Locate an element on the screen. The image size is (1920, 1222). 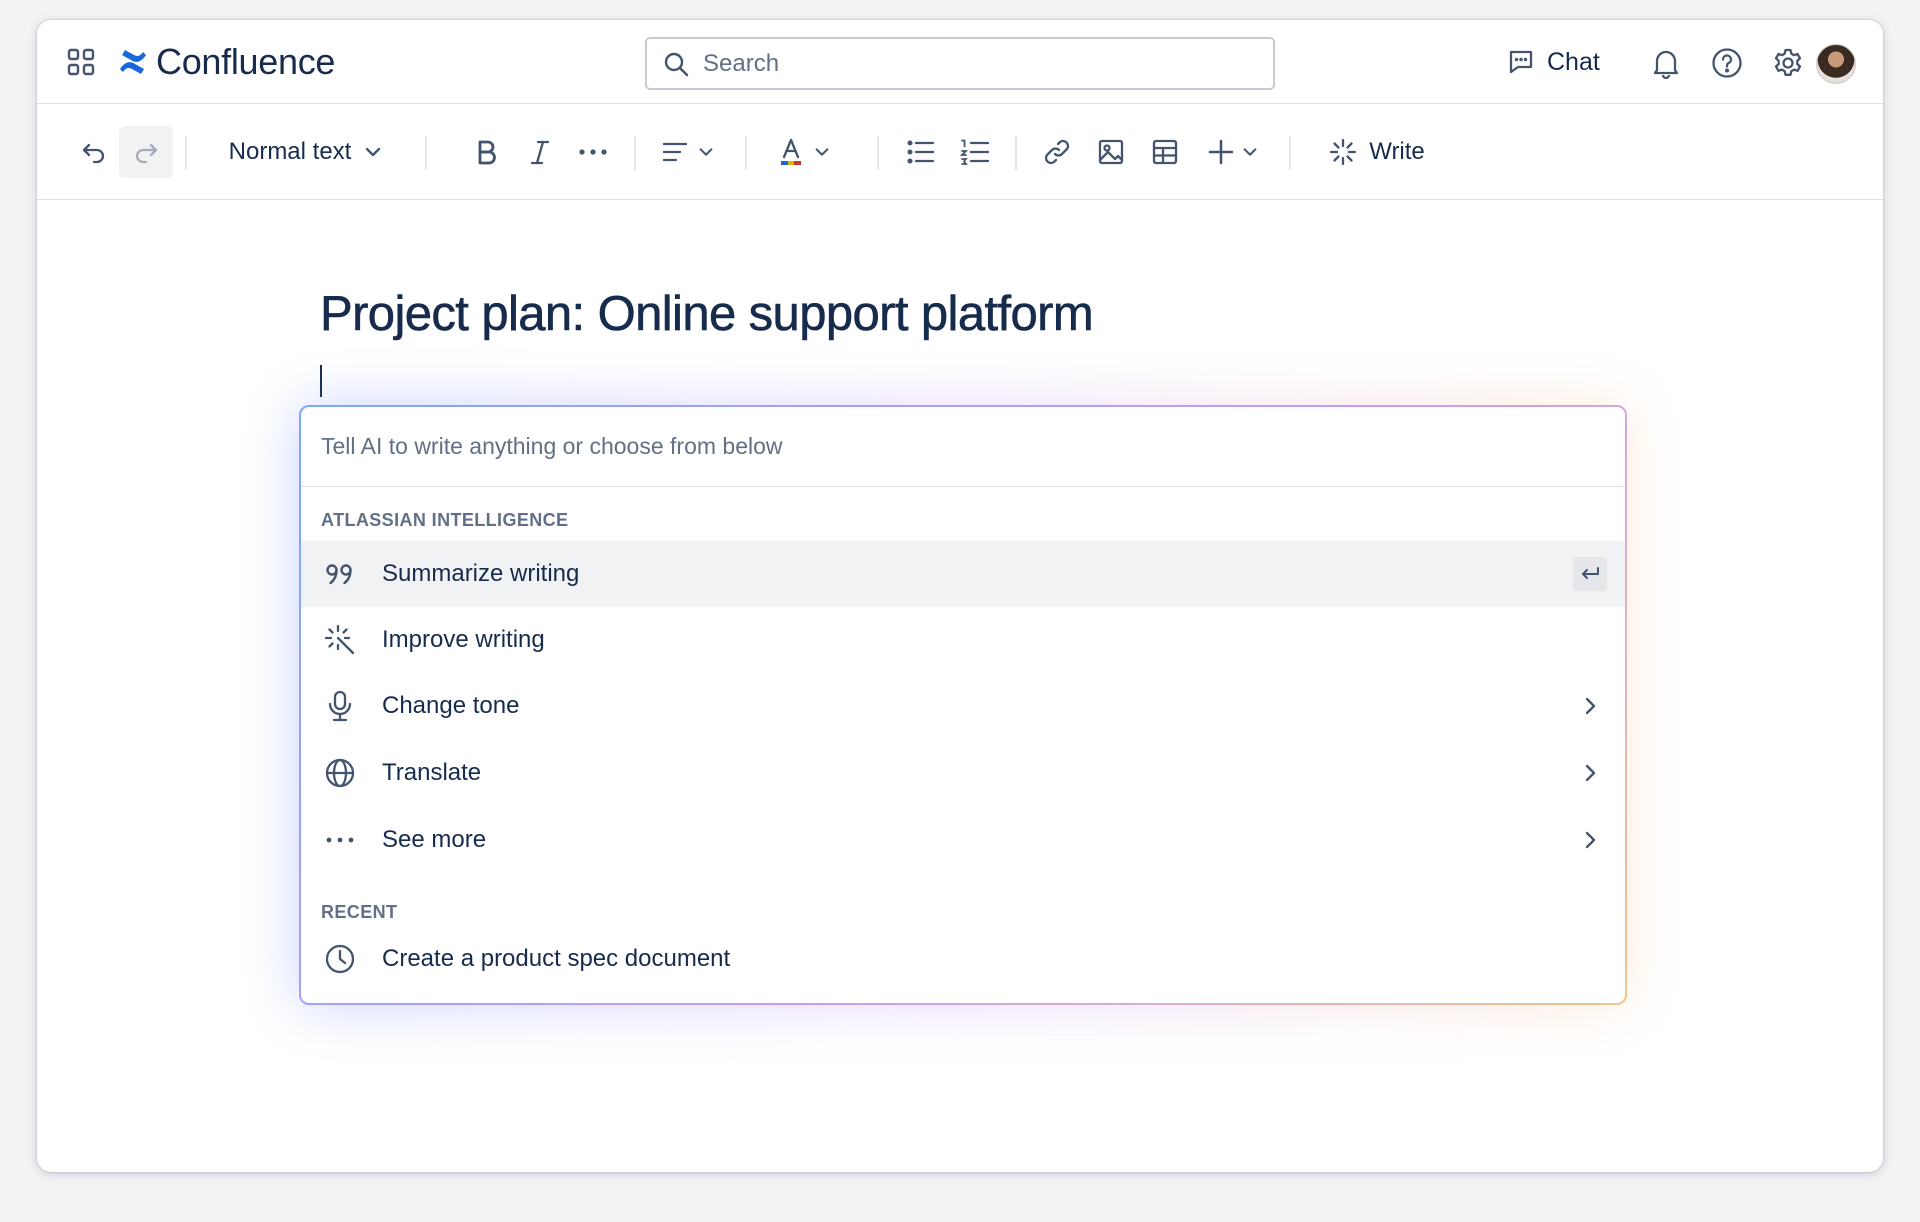
menu-item-see-more: See more is located at coordinates (963, 840).